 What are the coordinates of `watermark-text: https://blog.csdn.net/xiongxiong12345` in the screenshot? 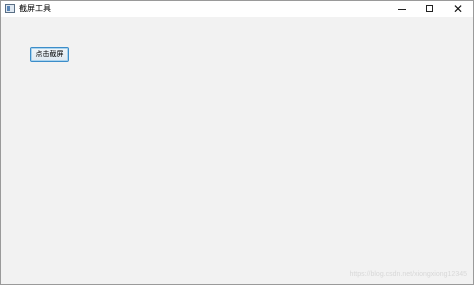 It's located at (408, 274).